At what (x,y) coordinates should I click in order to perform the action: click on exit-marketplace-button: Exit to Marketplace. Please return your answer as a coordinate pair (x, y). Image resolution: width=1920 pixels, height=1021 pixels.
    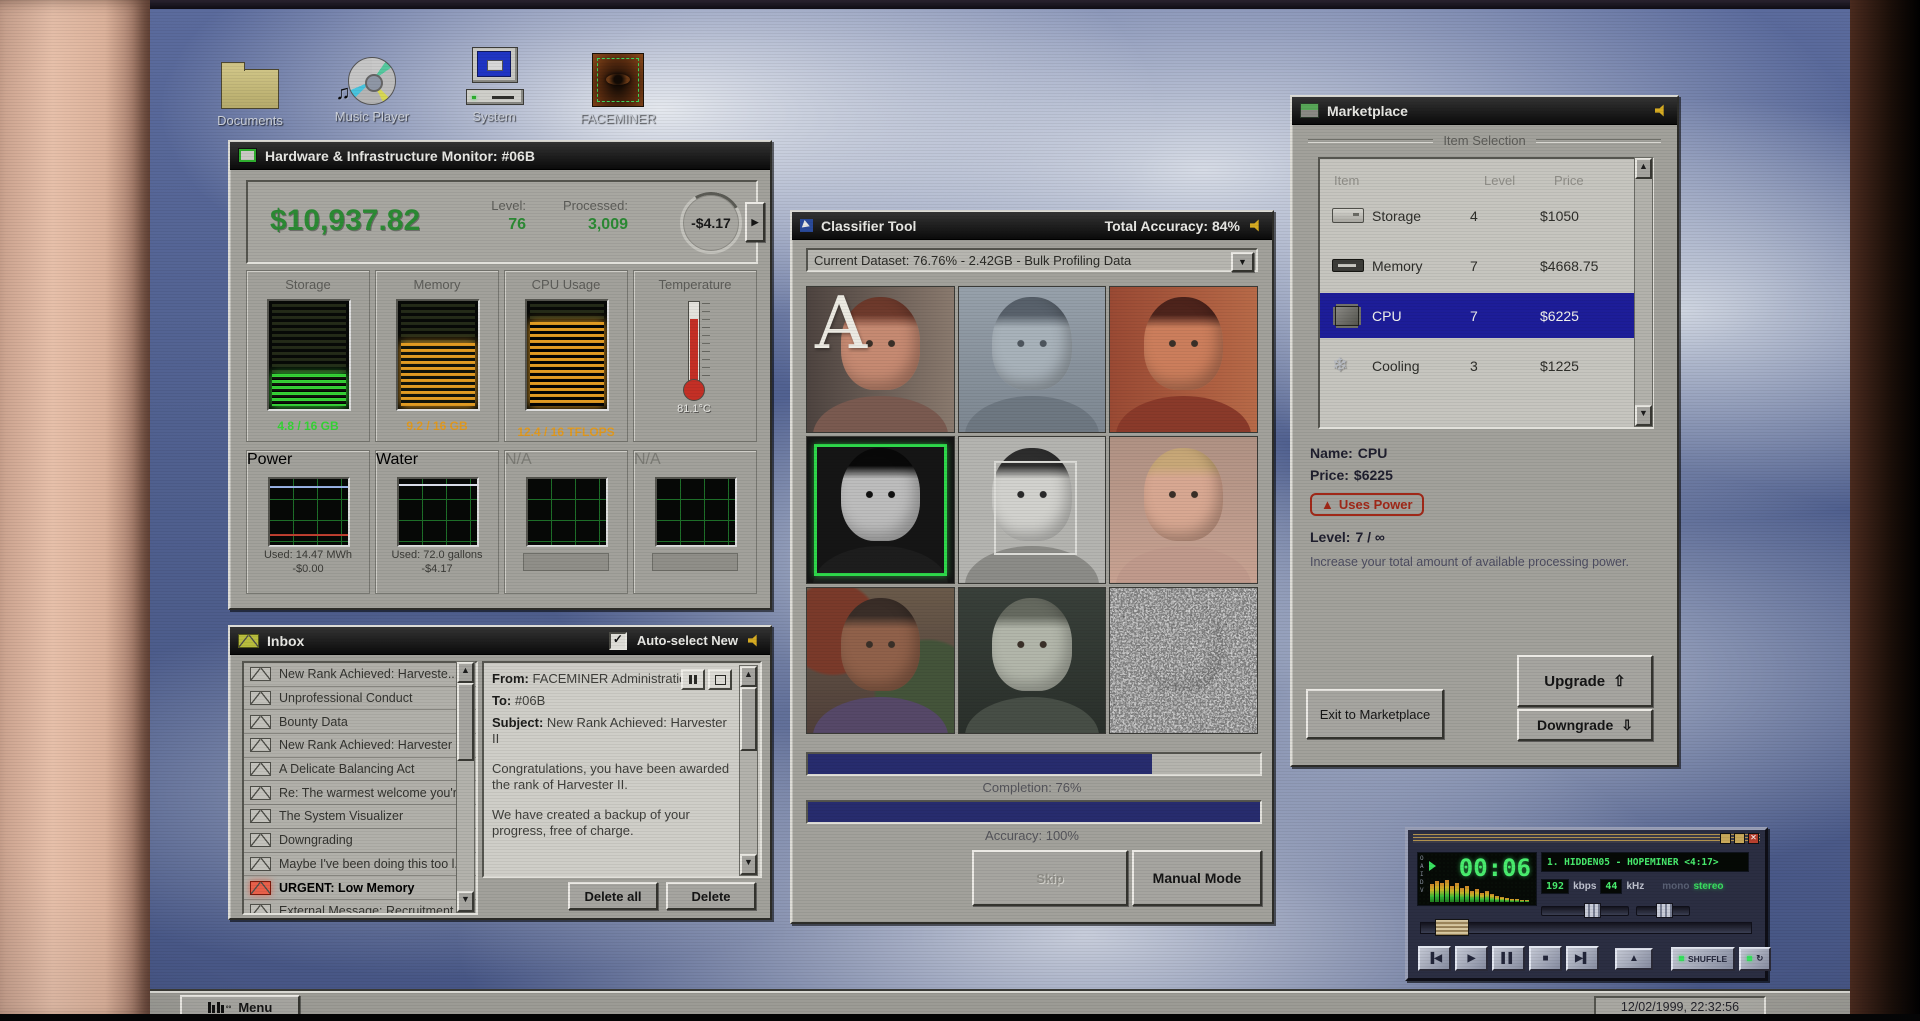
    Looking at the image, I should click on (1375, 714).